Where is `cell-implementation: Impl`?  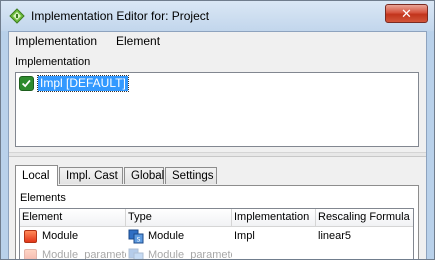
cell-implementation: Impl is located at coordinates (274, 236).